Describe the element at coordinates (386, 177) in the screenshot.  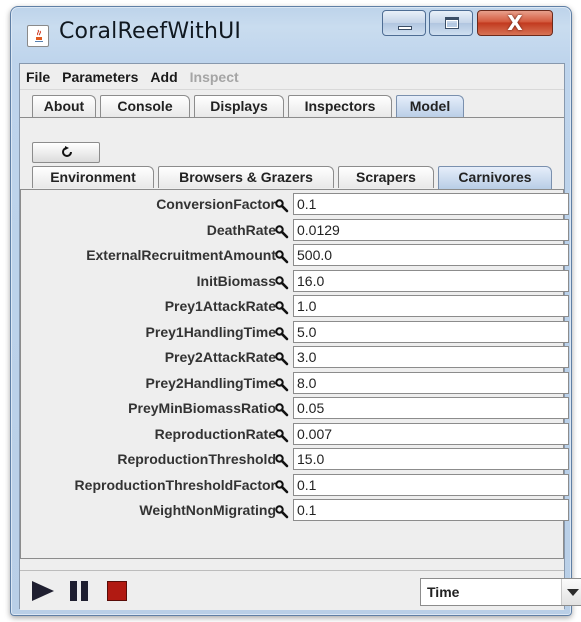
I see `tab-scrapers: Scrapers` at that location.